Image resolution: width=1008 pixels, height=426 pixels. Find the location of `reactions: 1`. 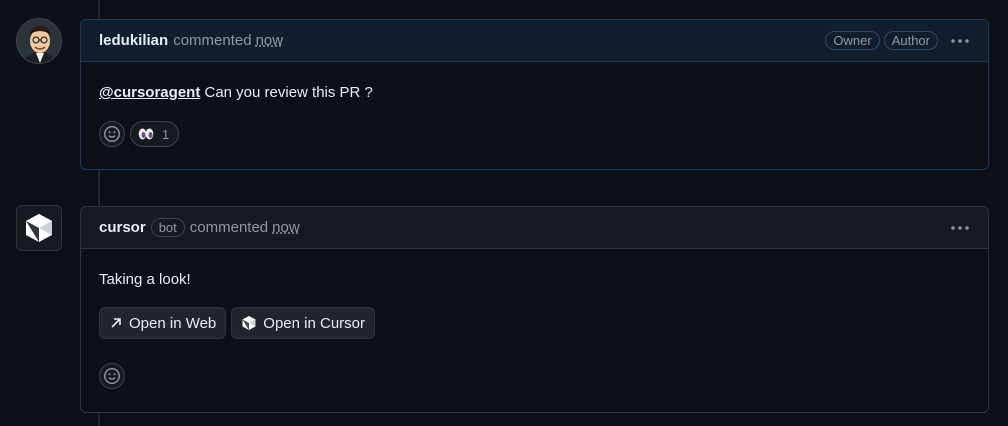

reactions: 1 is located at coordinates (534, 134).